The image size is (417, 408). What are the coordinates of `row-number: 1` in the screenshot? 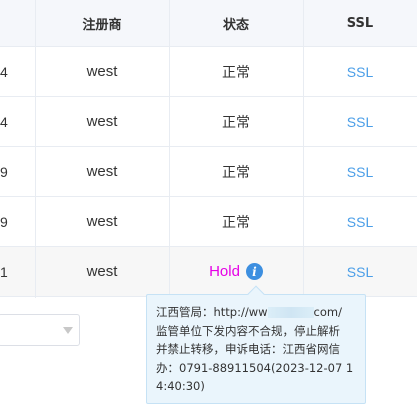 It's located at (4, 271).